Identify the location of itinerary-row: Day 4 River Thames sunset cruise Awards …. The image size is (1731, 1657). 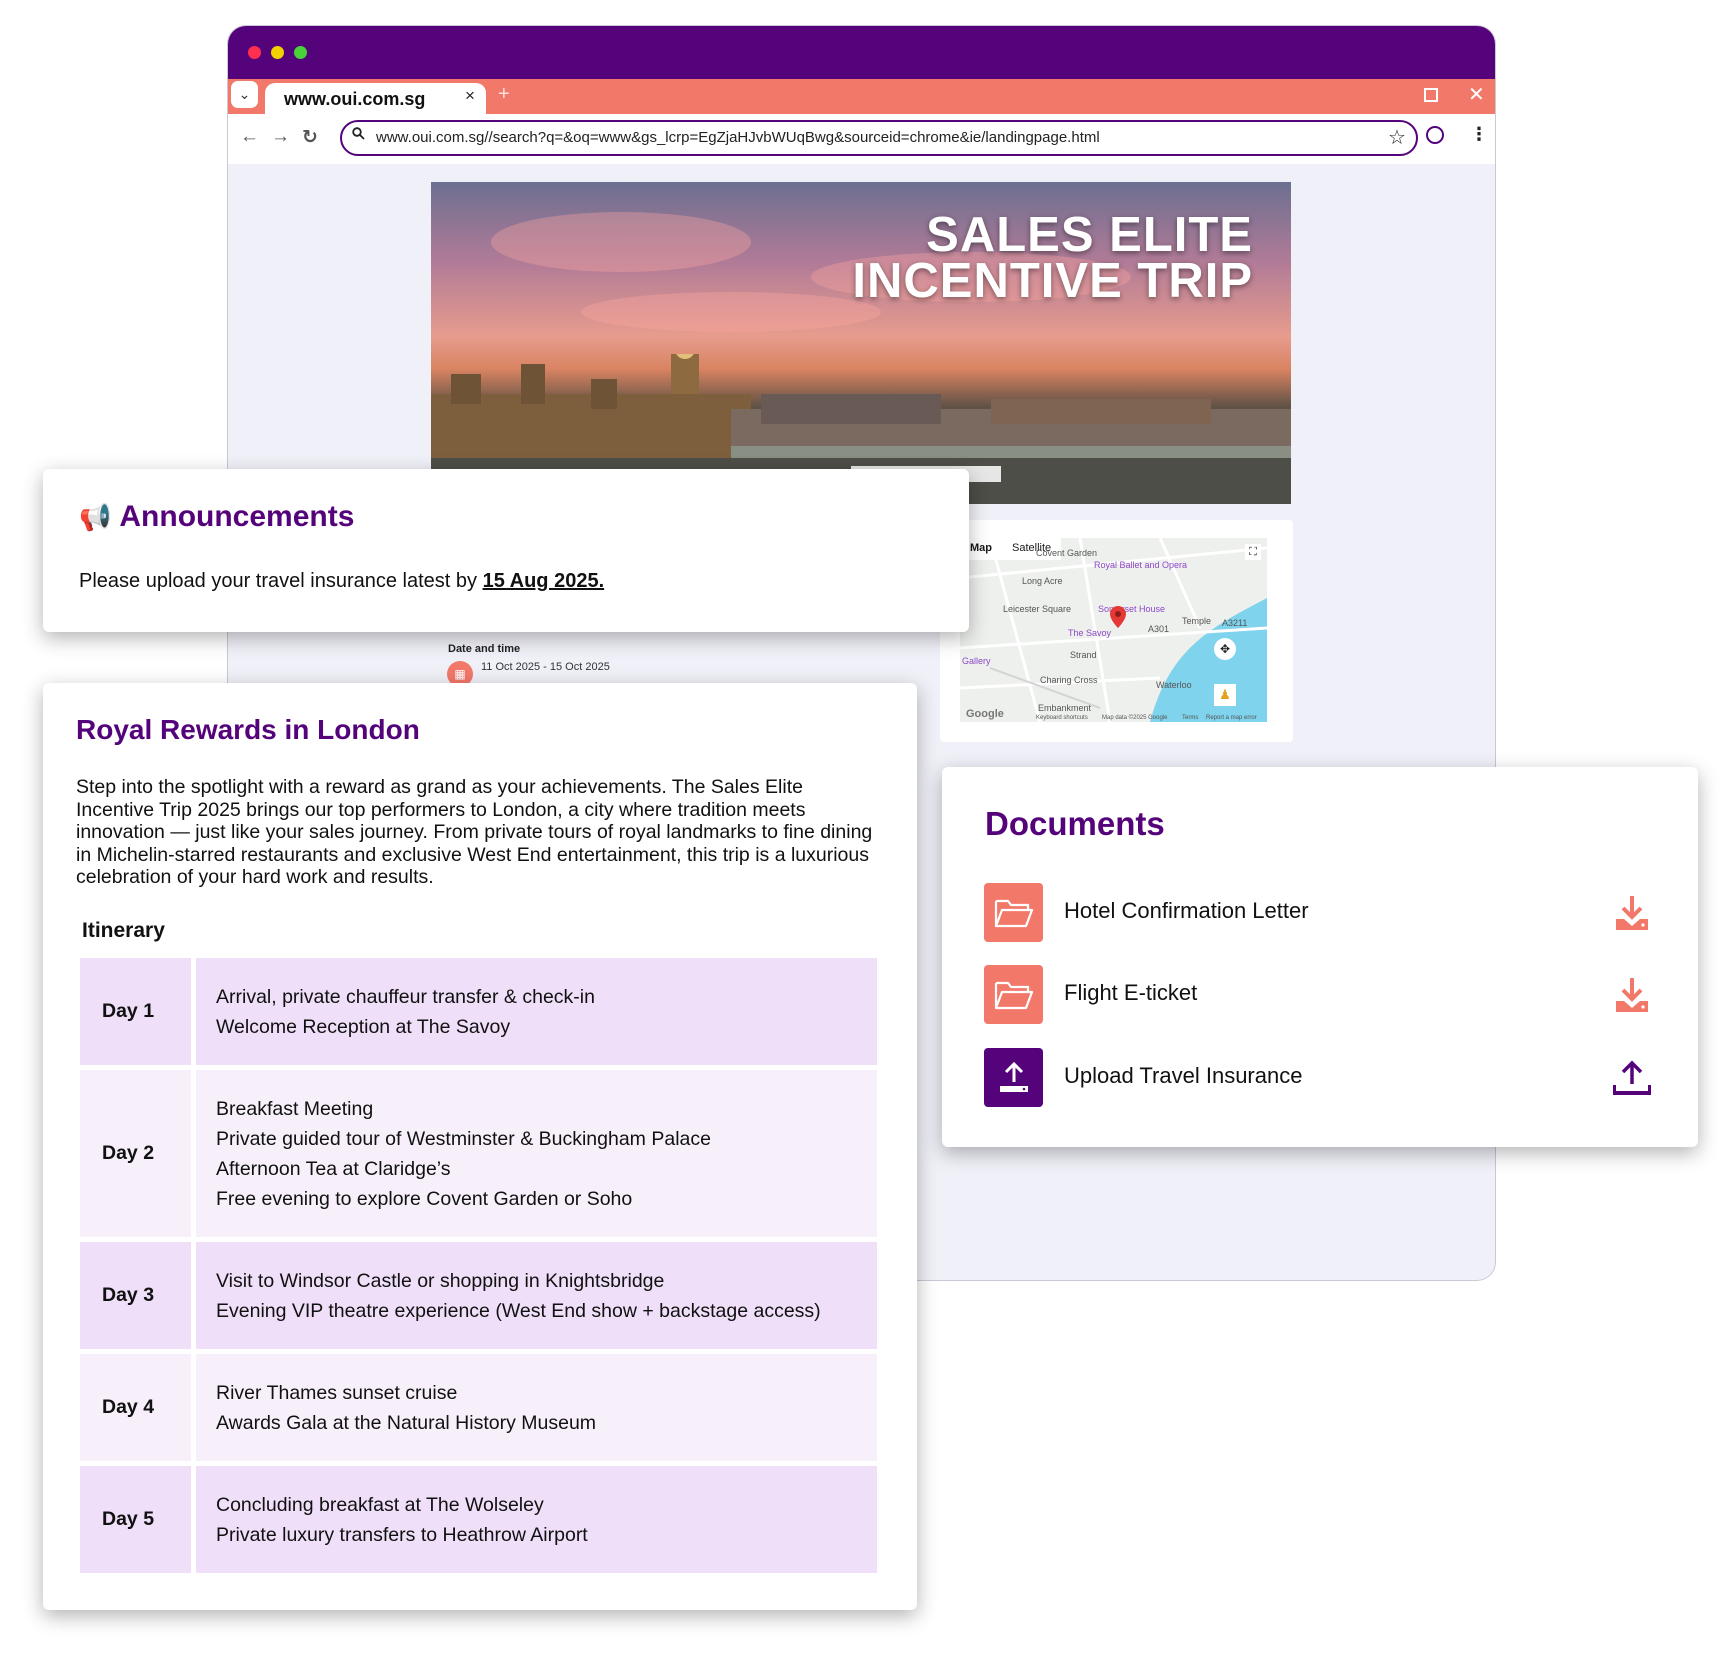
(478, 1407).